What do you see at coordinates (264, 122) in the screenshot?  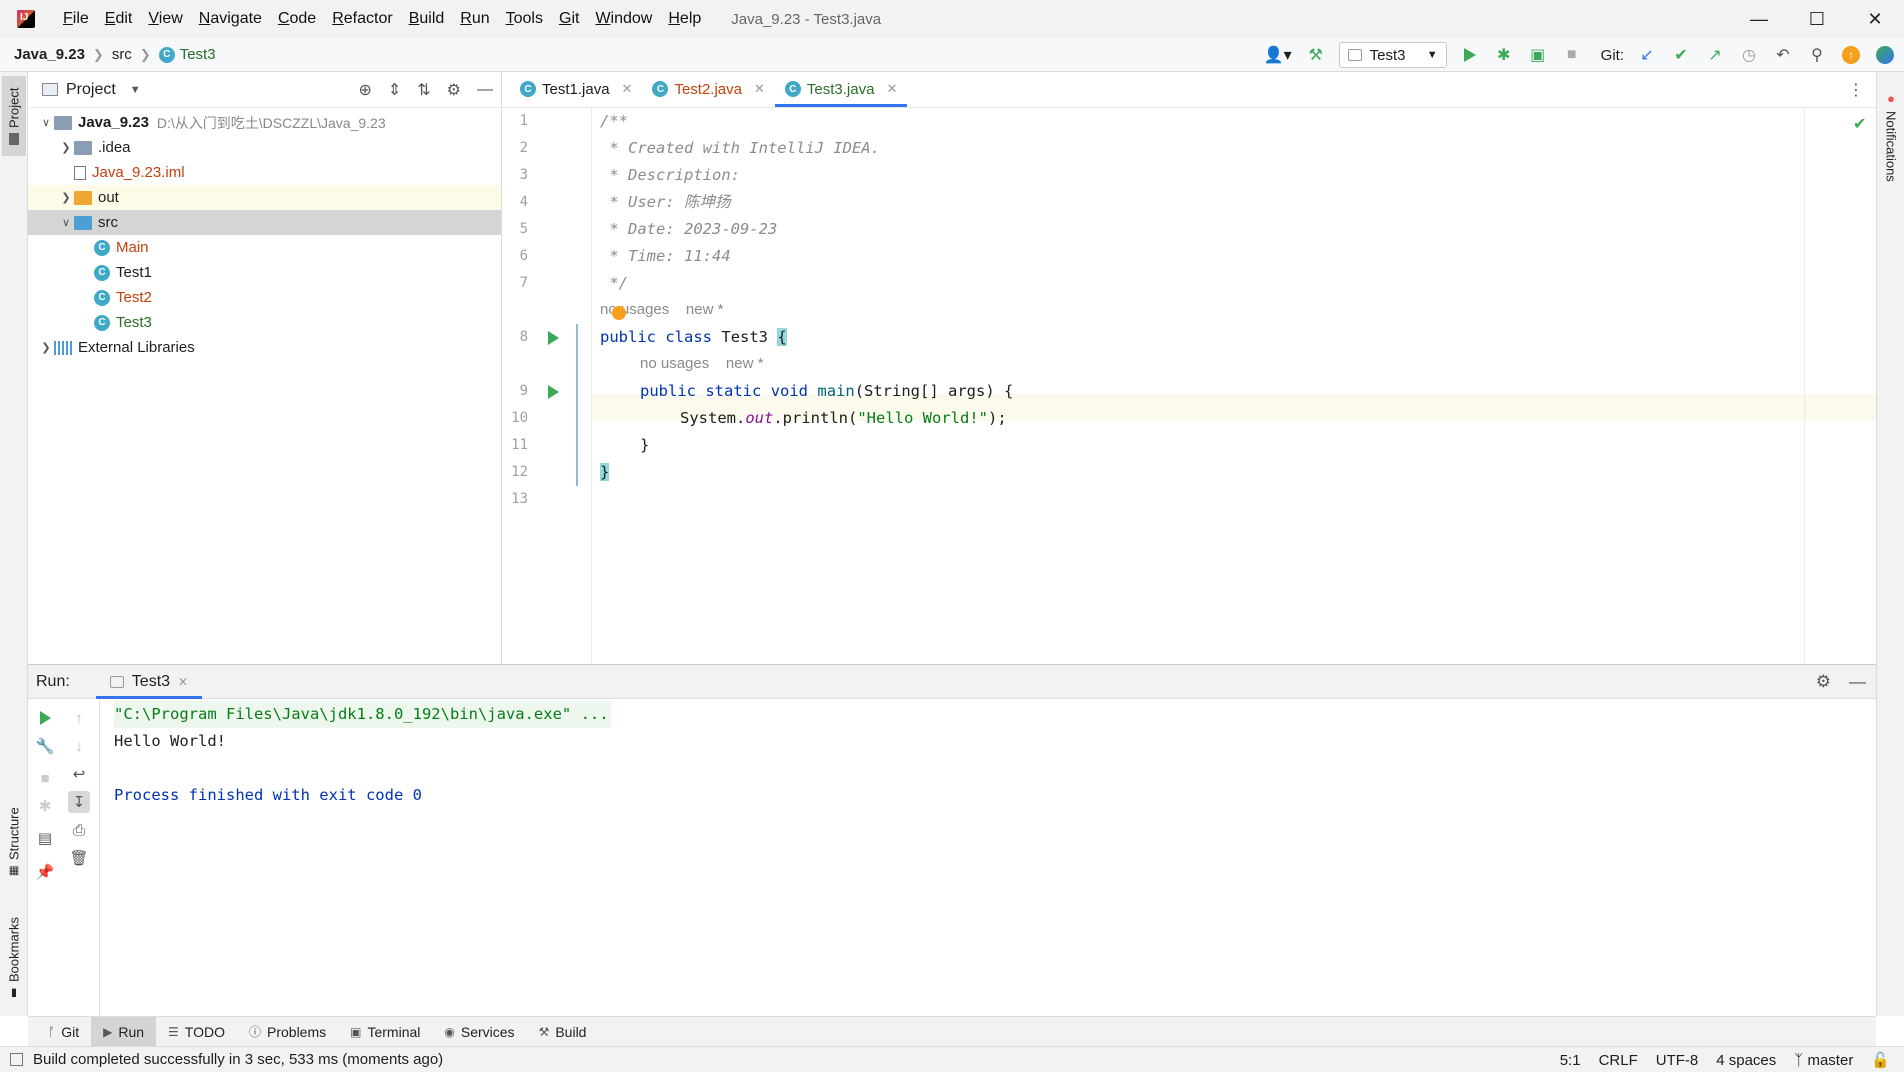 I see `tree-item: ∨ Java_9.23 D:\从入门到吃土\DSCZZL\Java_9.23` at bounding box center [264, 122].